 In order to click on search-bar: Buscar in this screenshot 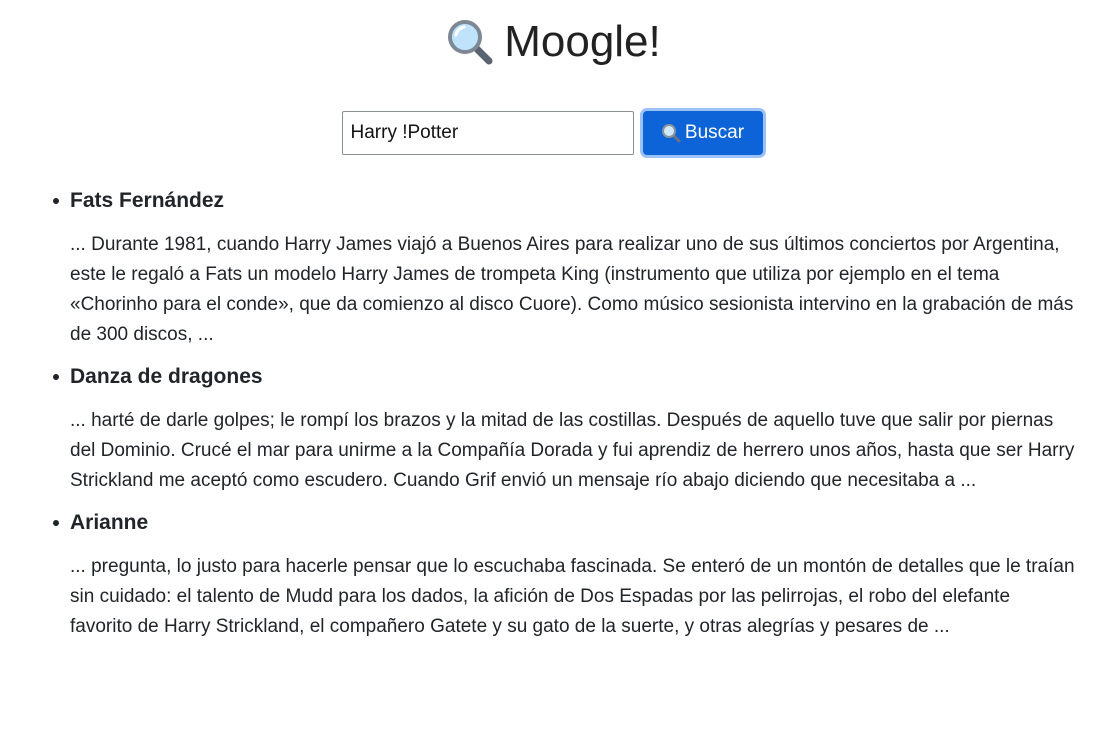, I will do `click(553, 133)`.